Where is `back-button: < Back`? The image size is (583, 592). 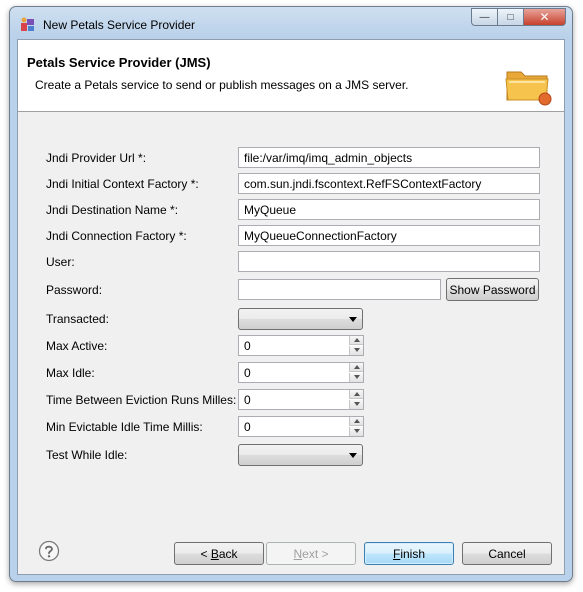
back-button: < Back is located at coordinates (219, 553).